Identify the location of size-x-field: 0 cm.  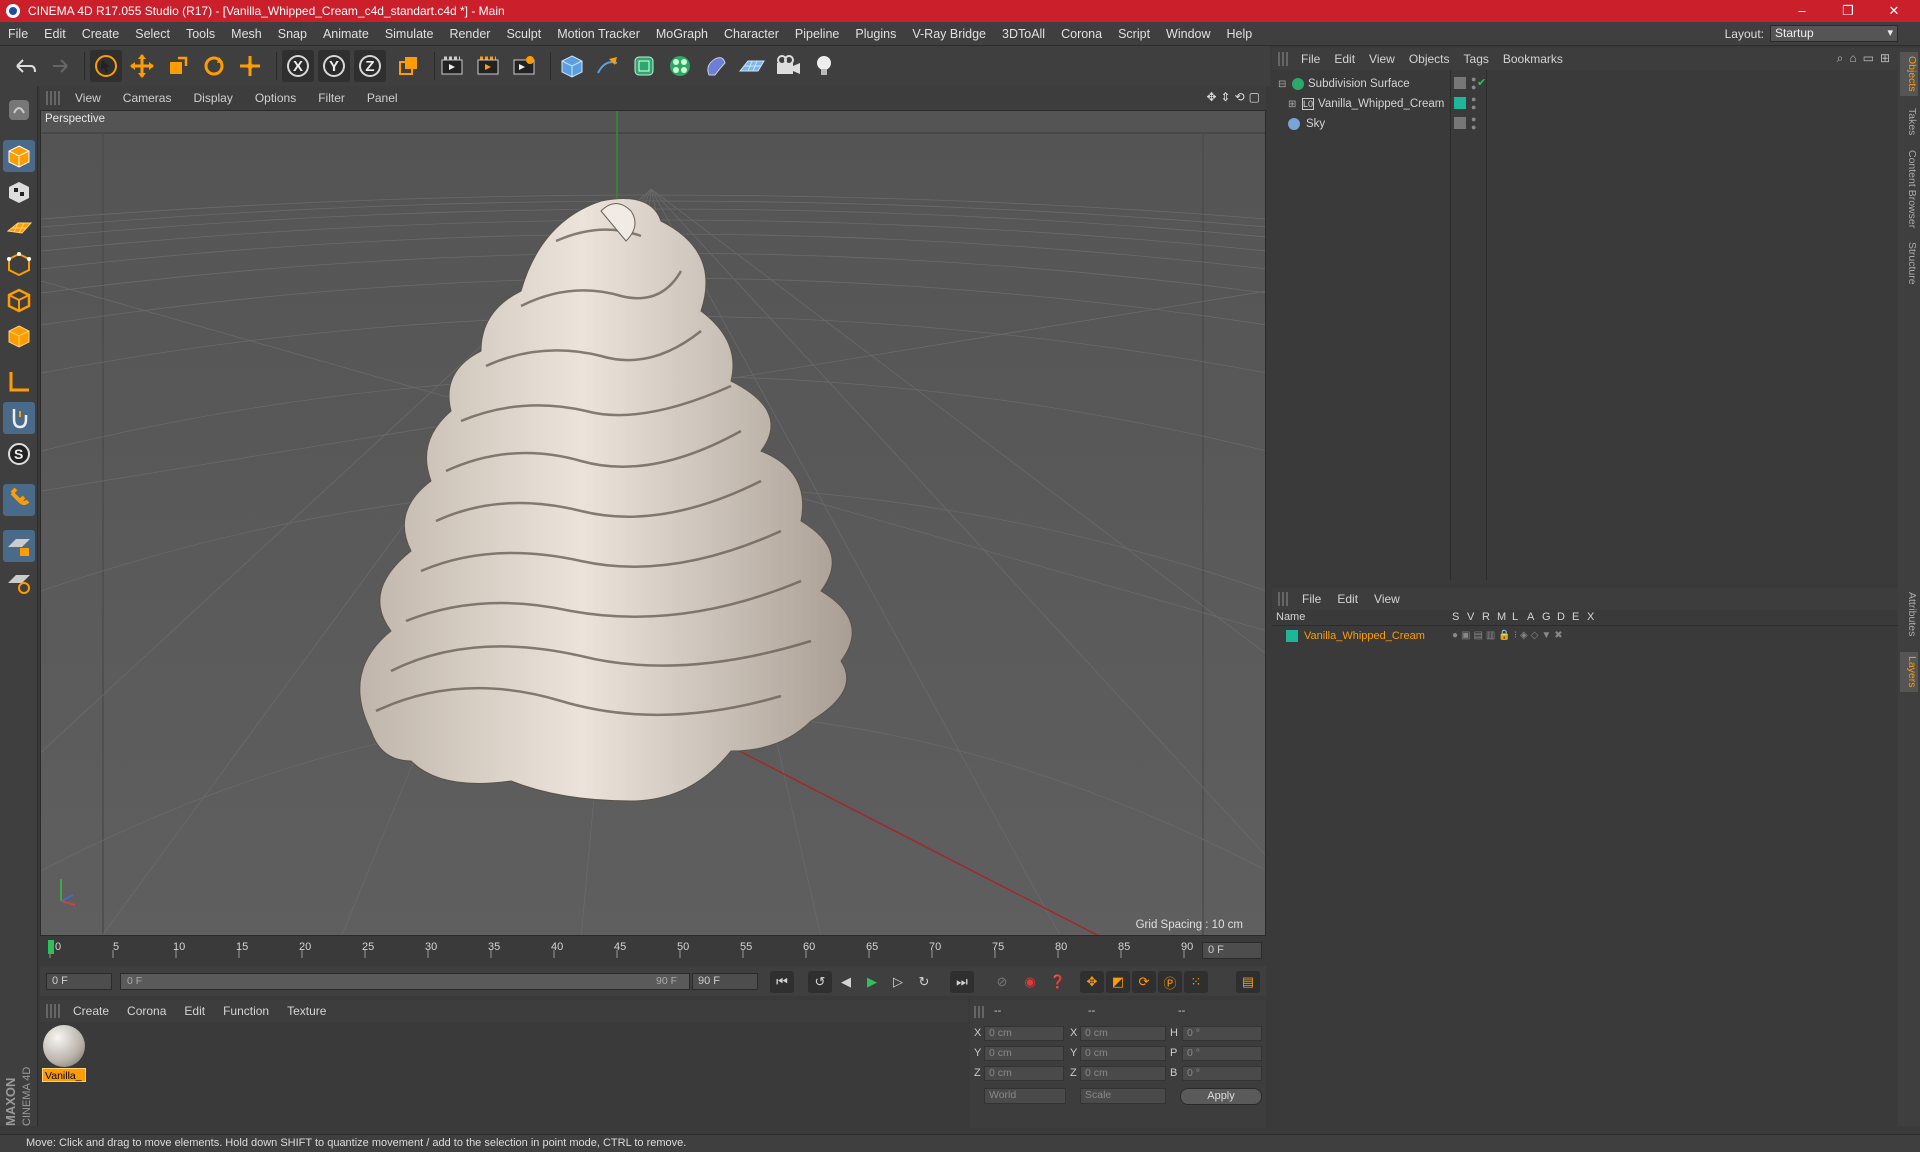
(1123, 1033).